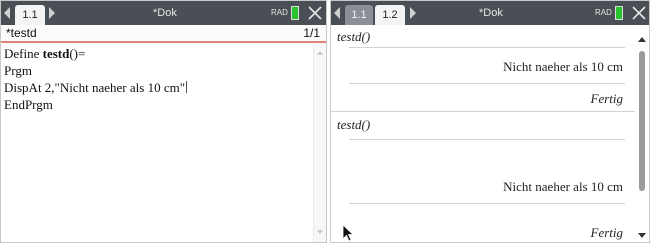 Image resolution: width=650 pixels, height=243 pixels. I want to click on define-keyword: Define, so click(23, 53).